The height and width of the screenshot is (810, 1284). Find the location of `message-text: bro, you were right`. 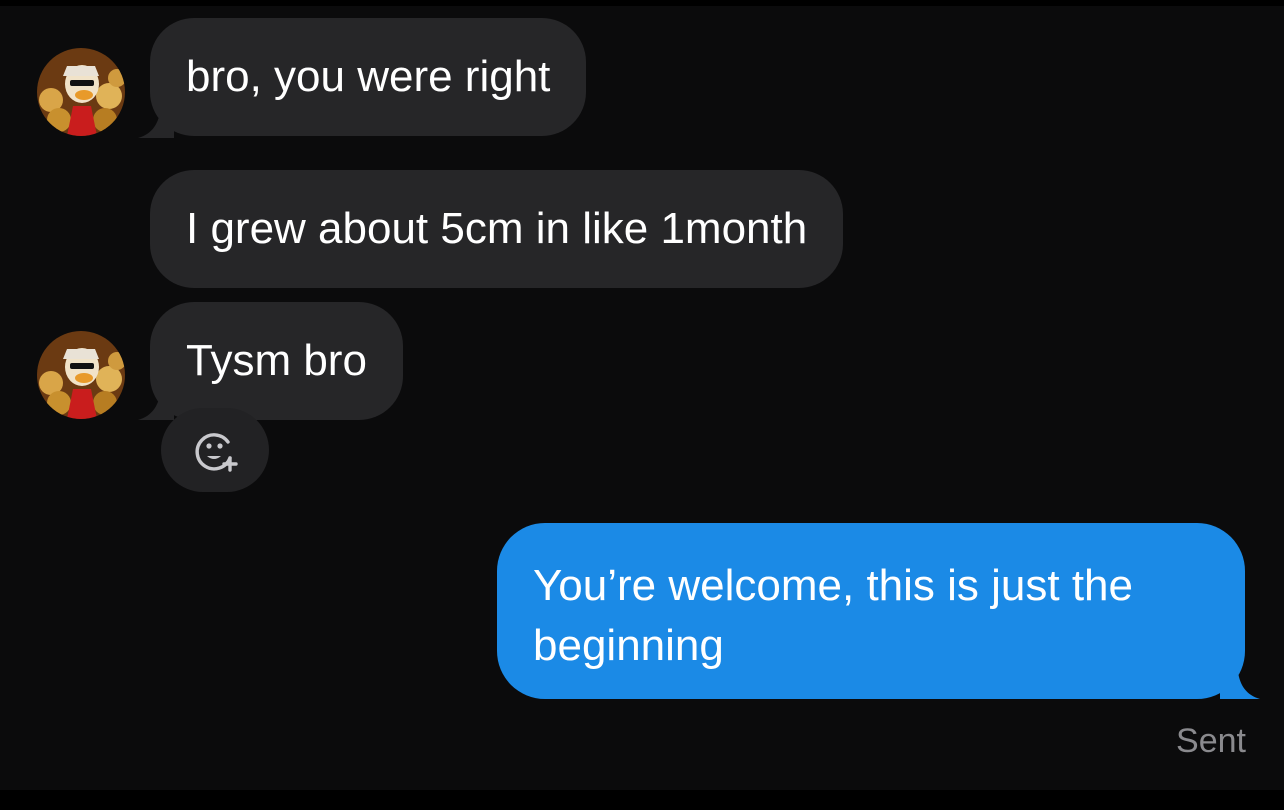

message-text: bro, you were right is located at coordinates (368, 76).